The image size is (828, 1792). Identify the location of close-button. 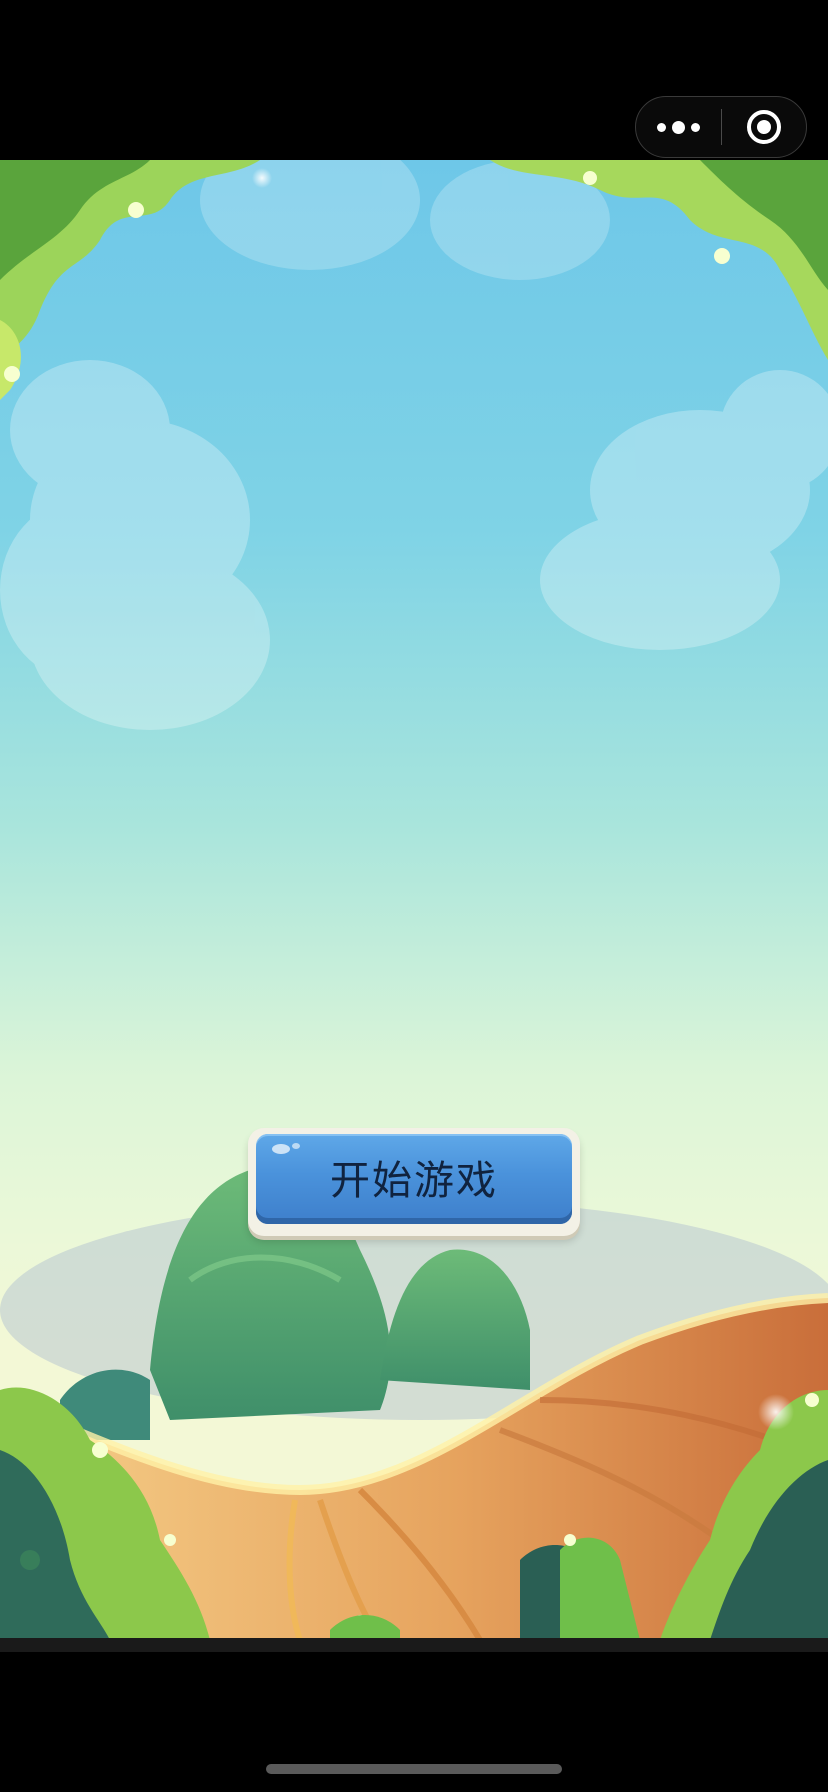
(764, 127).